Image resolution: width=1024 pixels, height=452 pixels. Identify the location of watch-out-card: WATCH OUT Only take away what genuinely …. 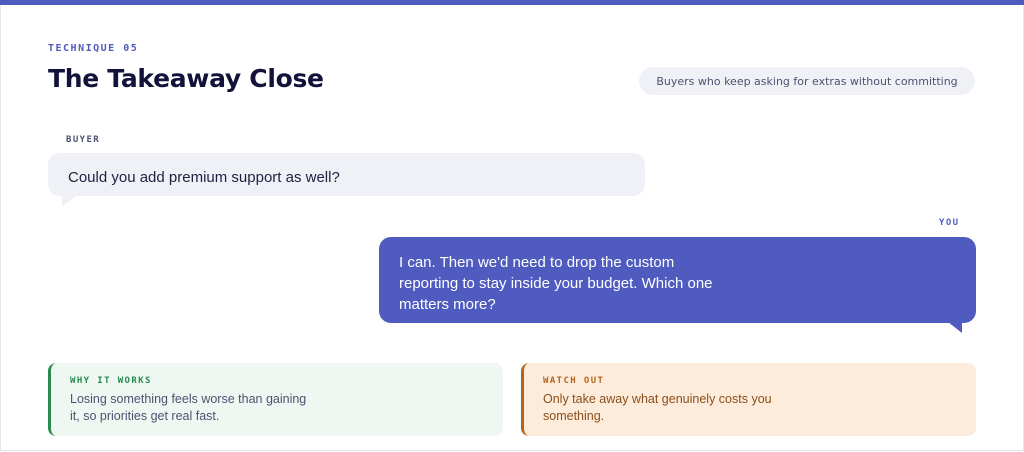
(748, 399).